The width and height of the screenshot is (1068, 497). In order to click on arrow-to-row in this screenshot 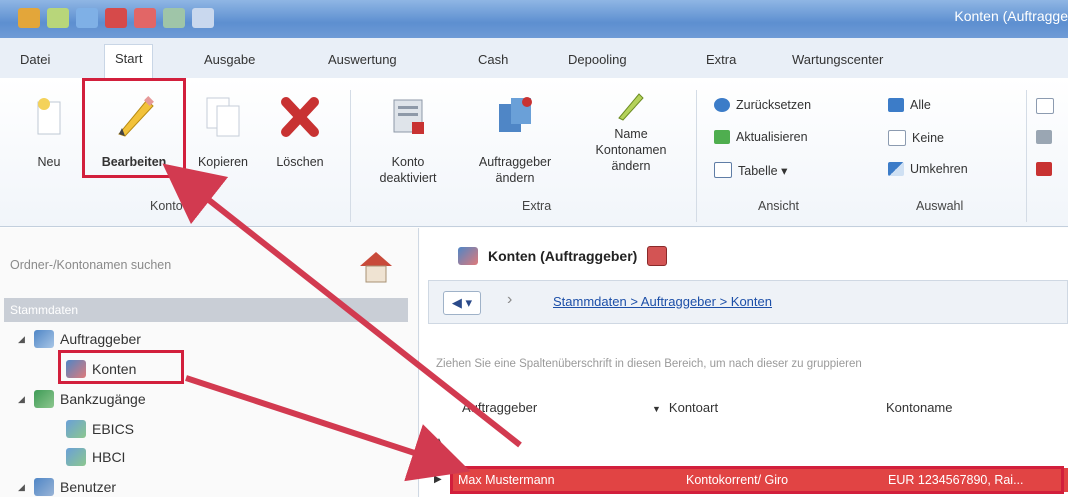, I will do `click(328, 428)`.